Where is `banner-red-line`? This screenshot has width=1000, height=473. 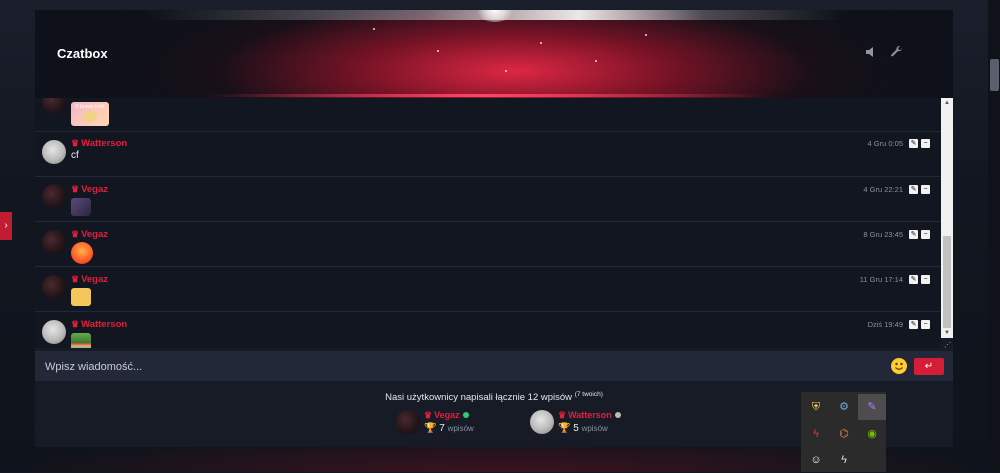
banner-red-line is located at coordinates (485, 95).